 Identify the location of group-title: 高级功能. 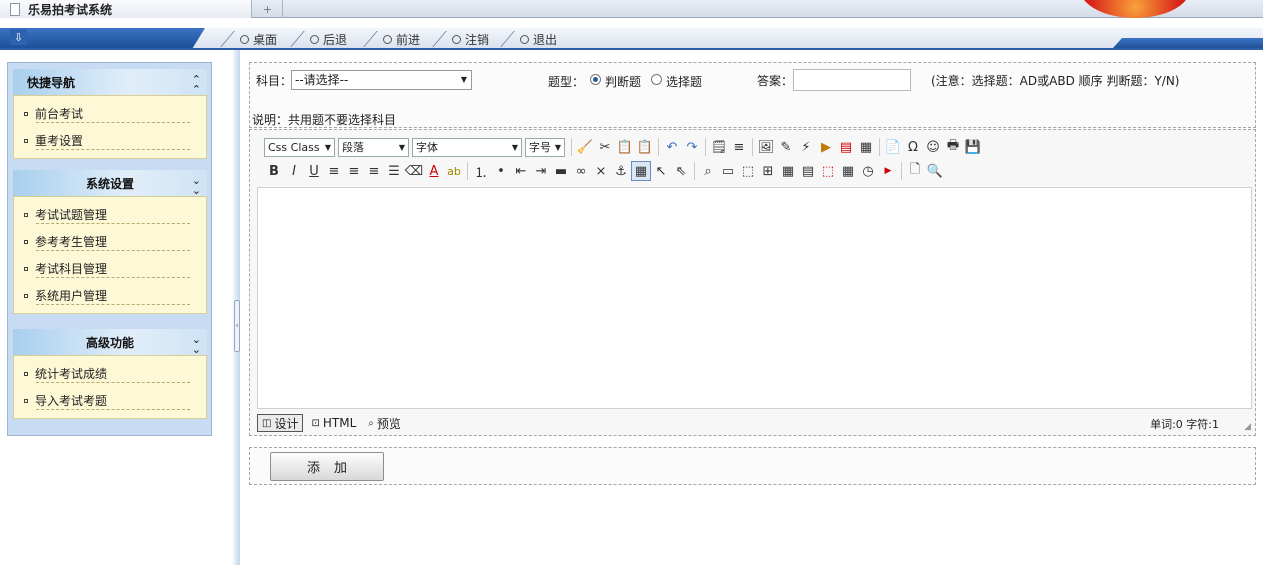
(109, 342).